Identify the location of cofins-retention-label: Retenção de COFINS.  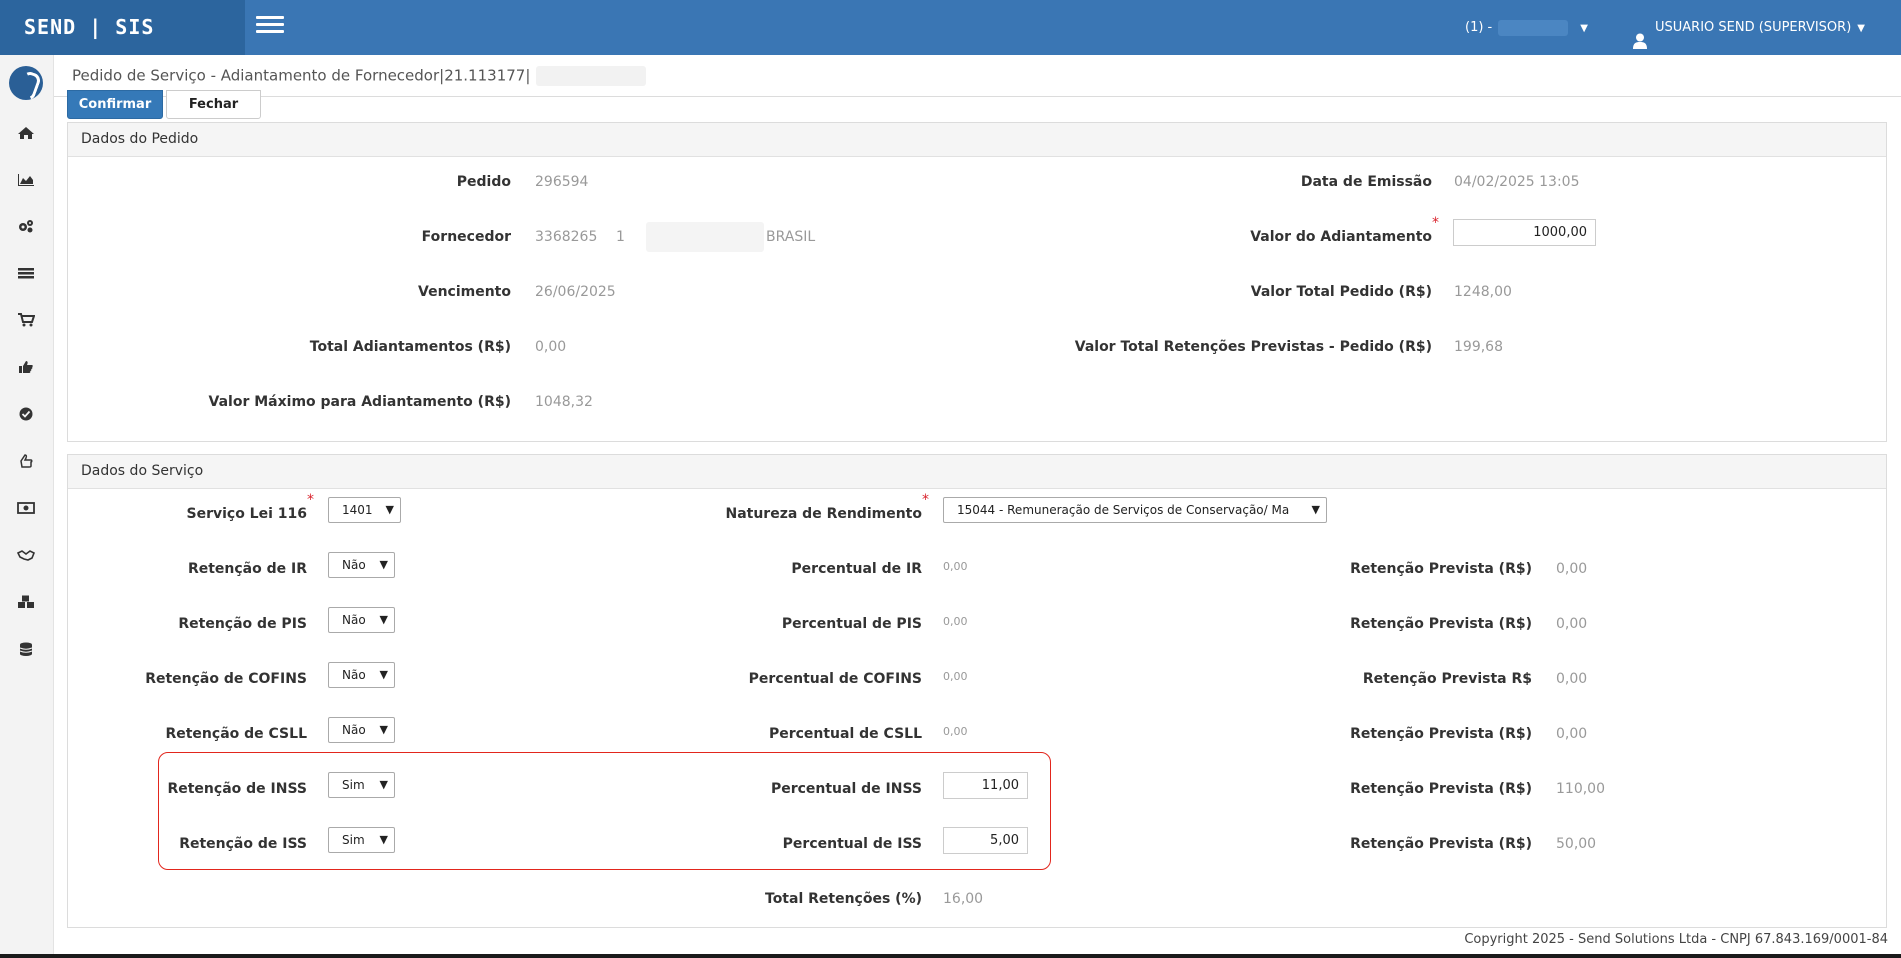
(226, 679).